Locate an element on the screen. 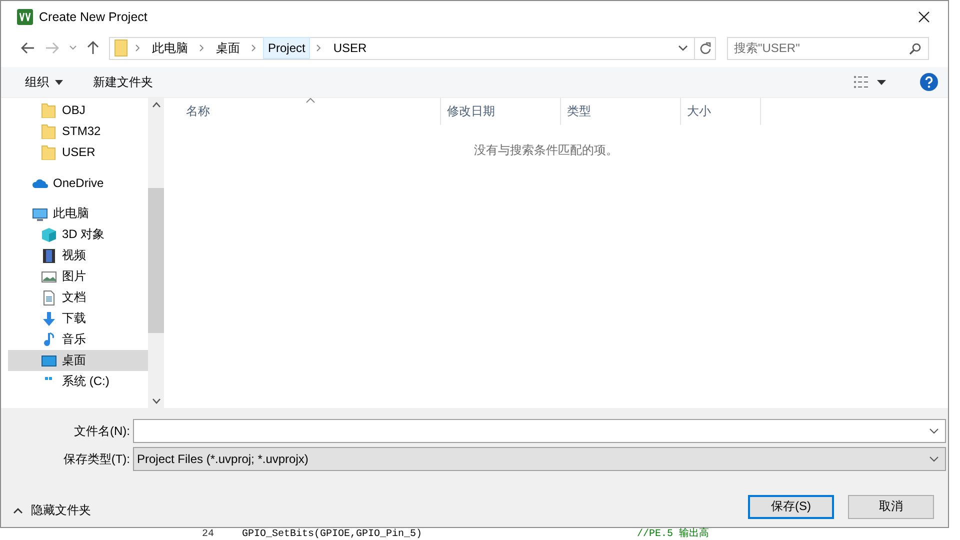  close-icon is located at coordinates (924, 17).